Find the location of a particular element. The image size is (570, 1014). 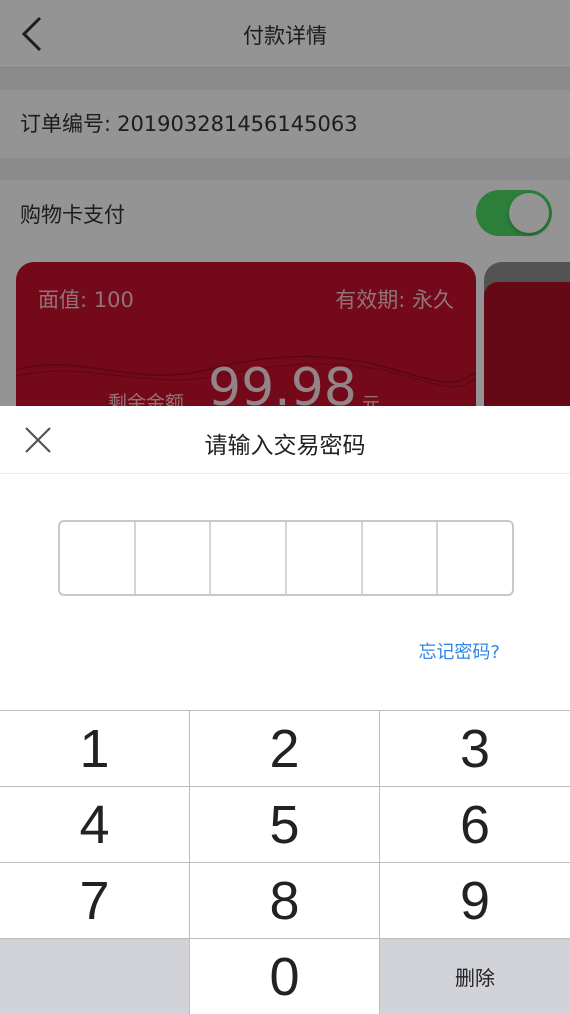

key-7: 7 is located at coordinates (95, 901).